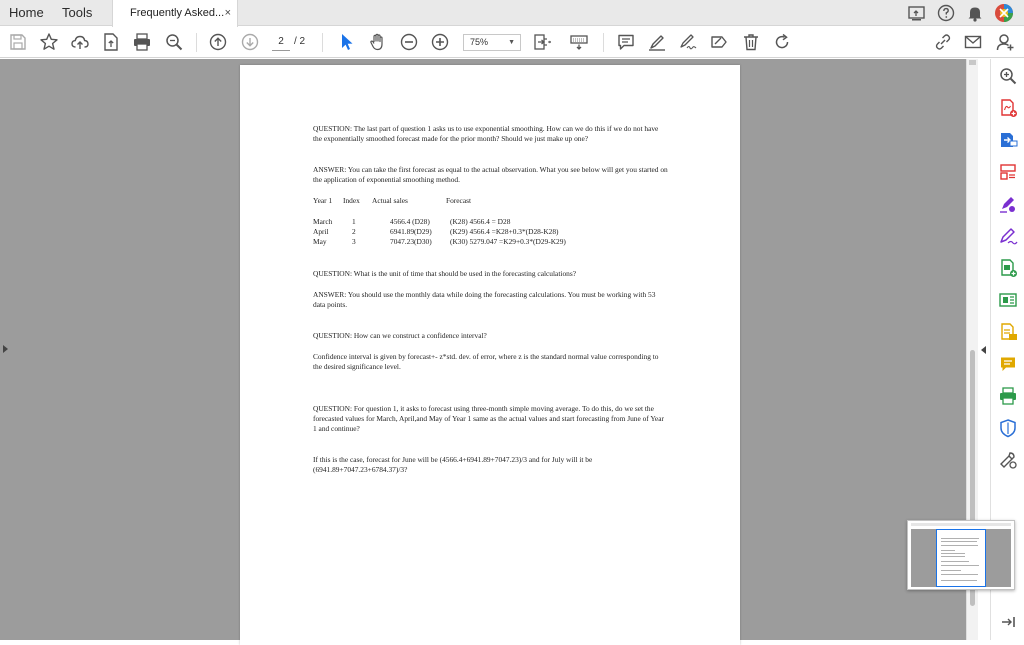 The image size is (1024, 645). What do you see at coordinates (142, 42) in the screenshot?
I see `print-icon` at bounding box center [142, 42].